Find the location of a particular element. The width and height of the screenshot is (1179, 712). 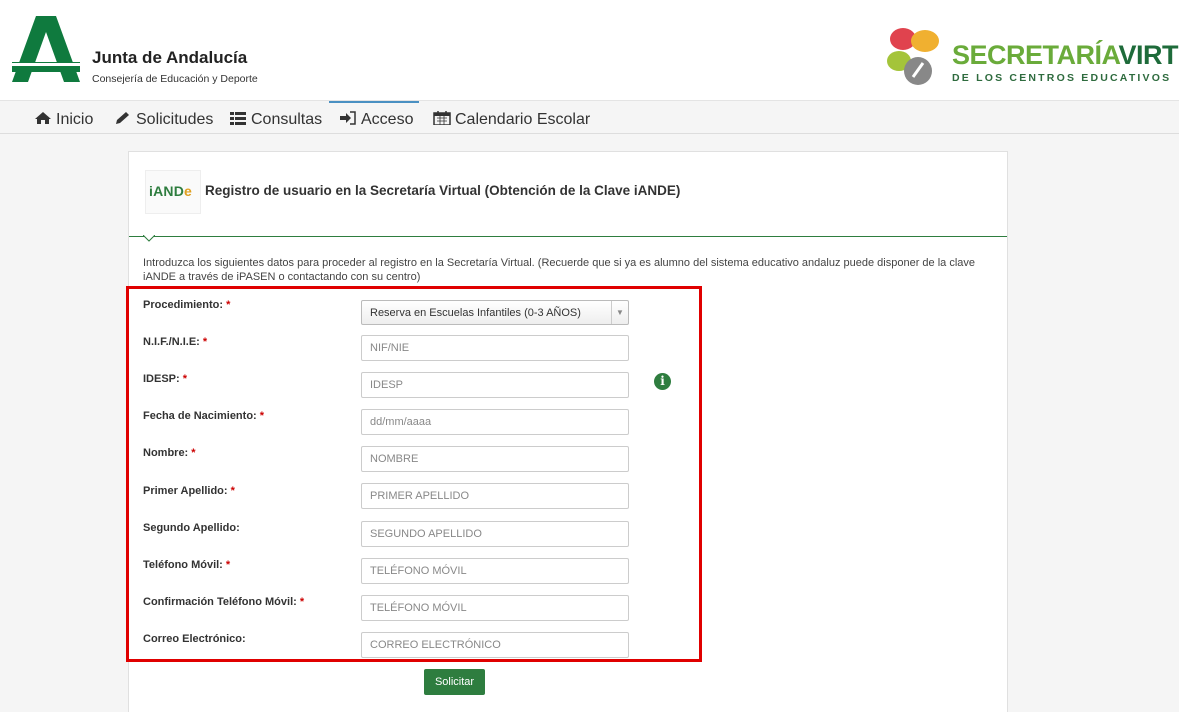

nav-item-acceso: Acceso is located at coordinates (374, 117).